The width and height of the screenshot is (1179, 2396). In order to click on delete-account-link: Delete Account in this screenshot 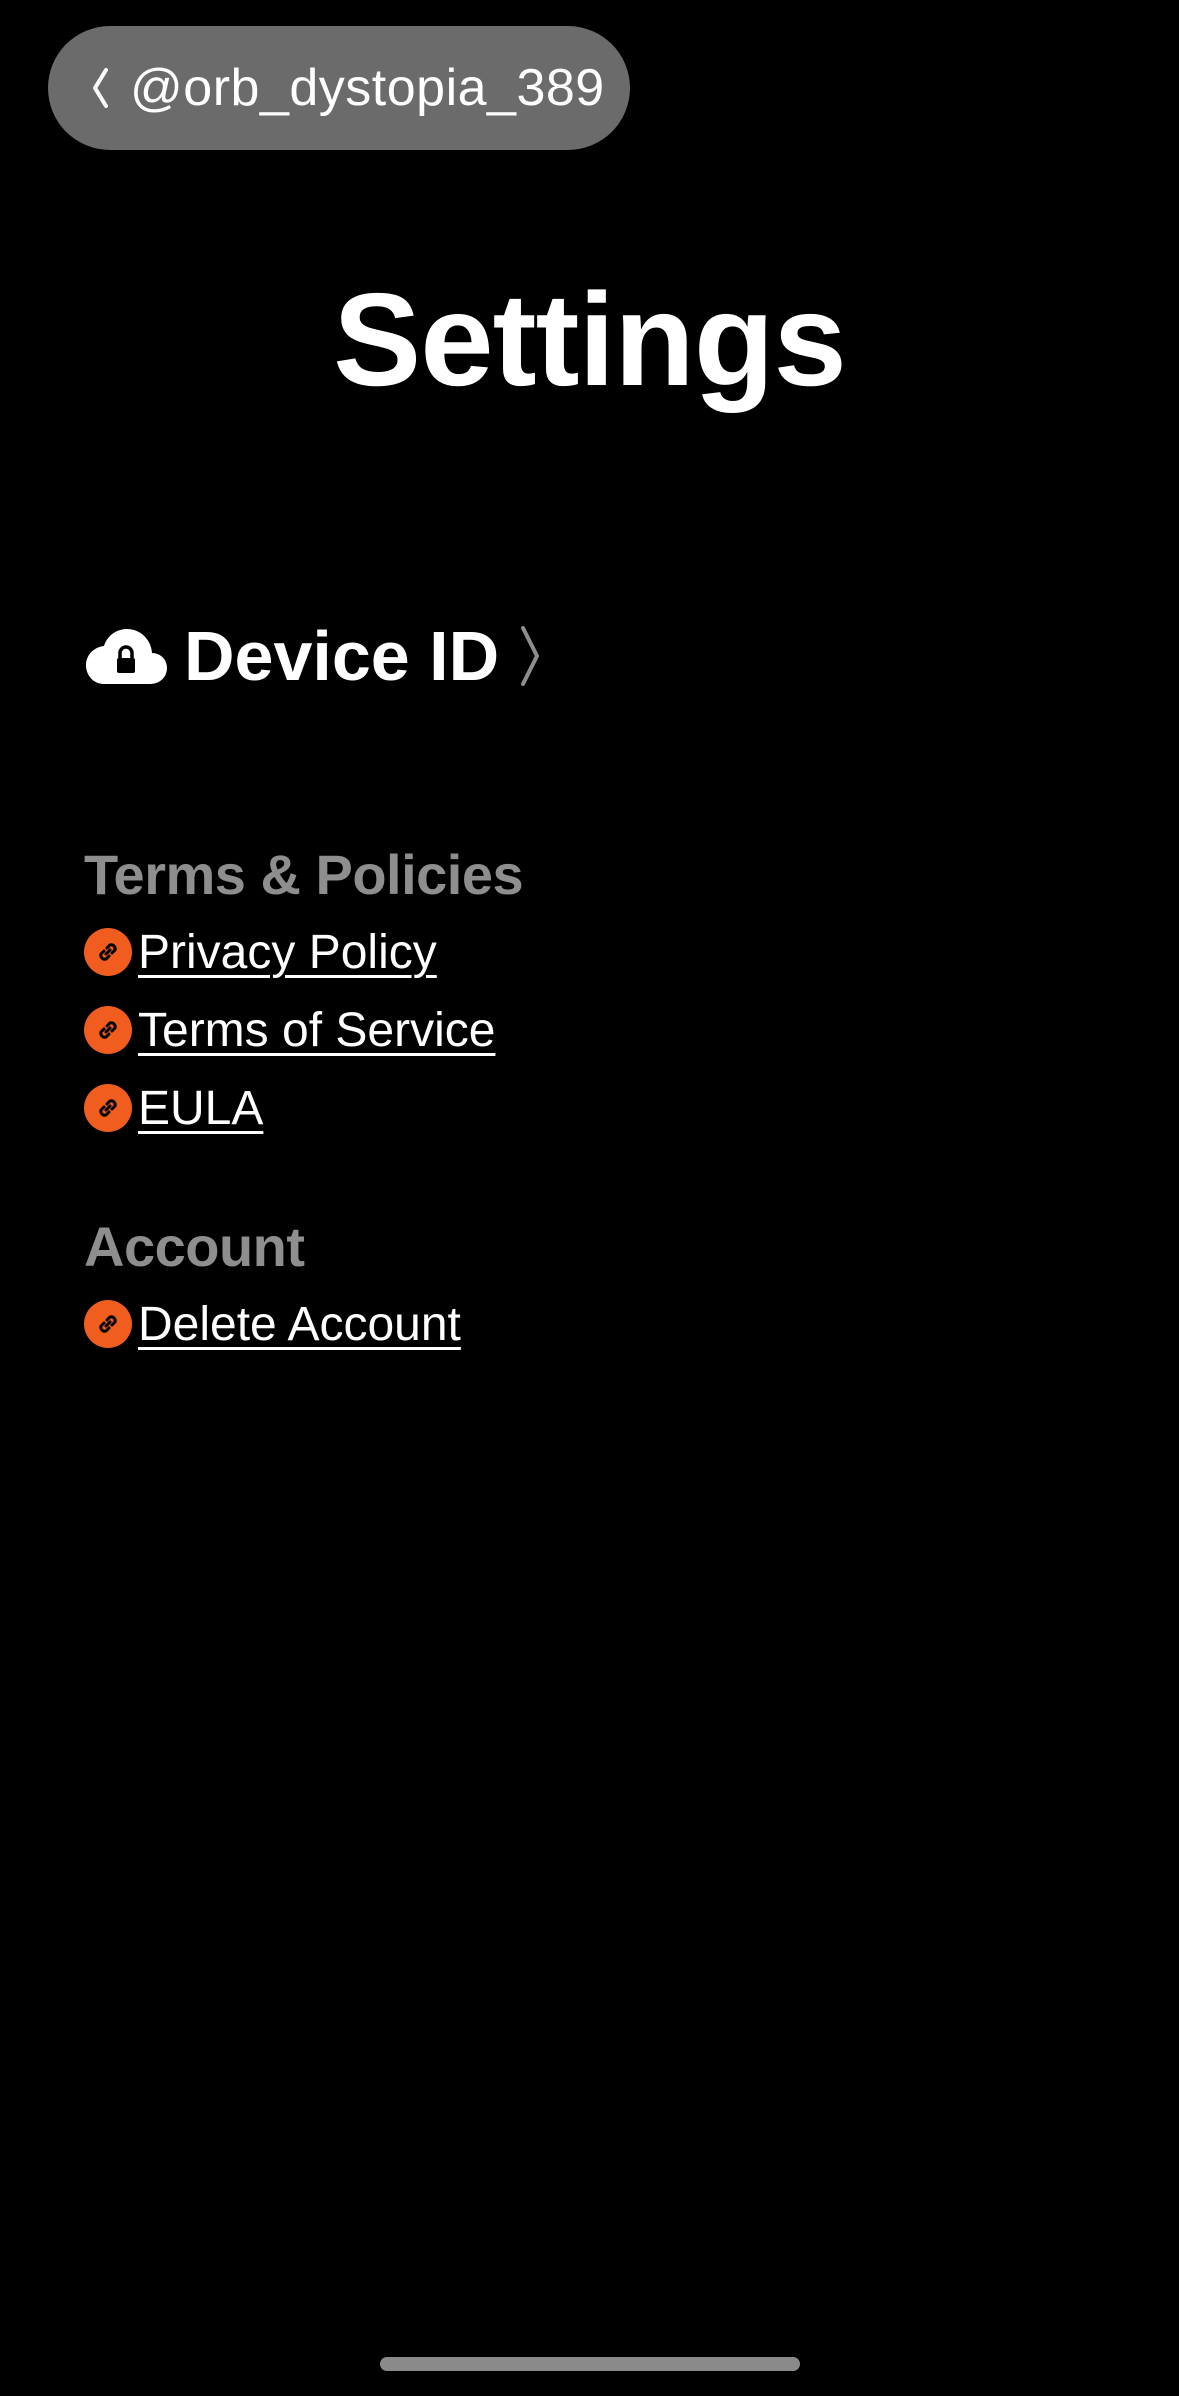, I will do `click(272, 1324)`.